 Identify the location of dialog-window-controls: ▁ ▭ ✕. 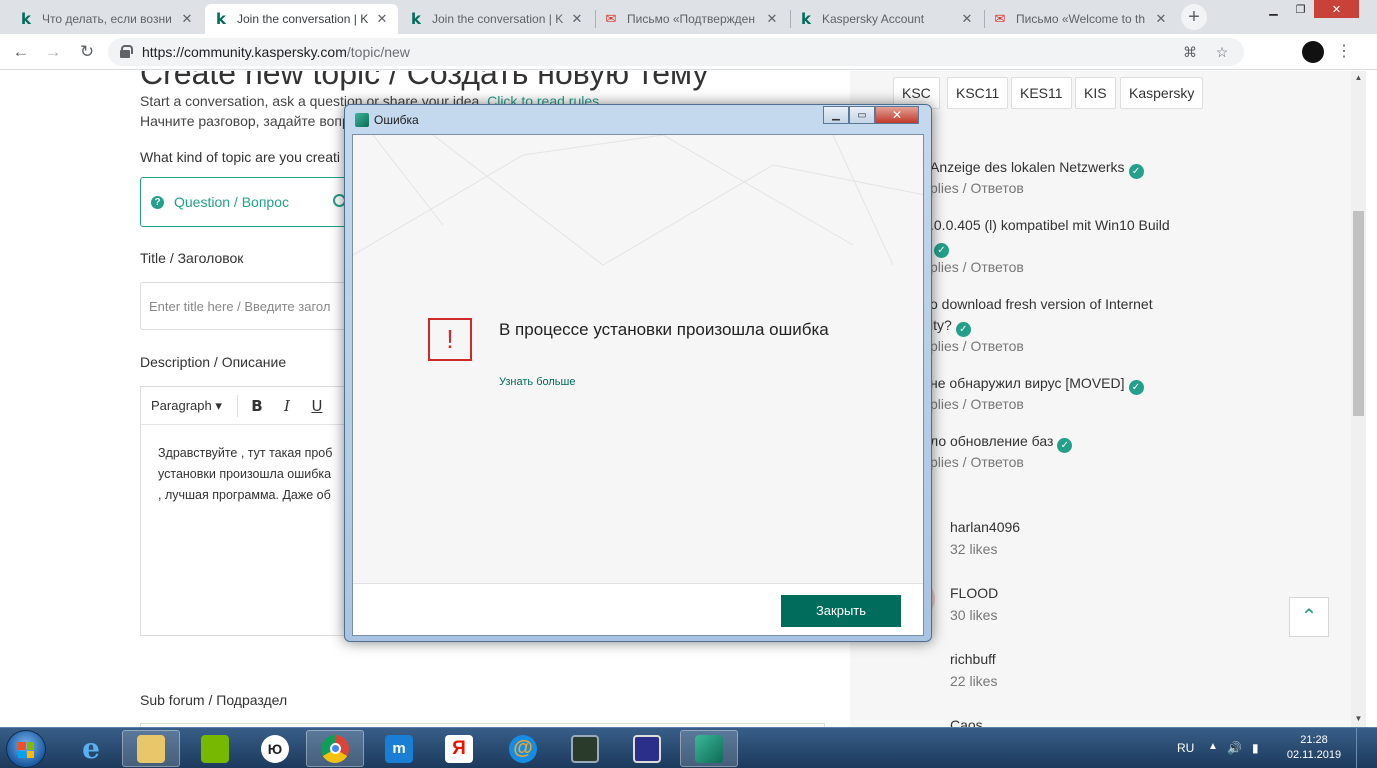
(871, 115).